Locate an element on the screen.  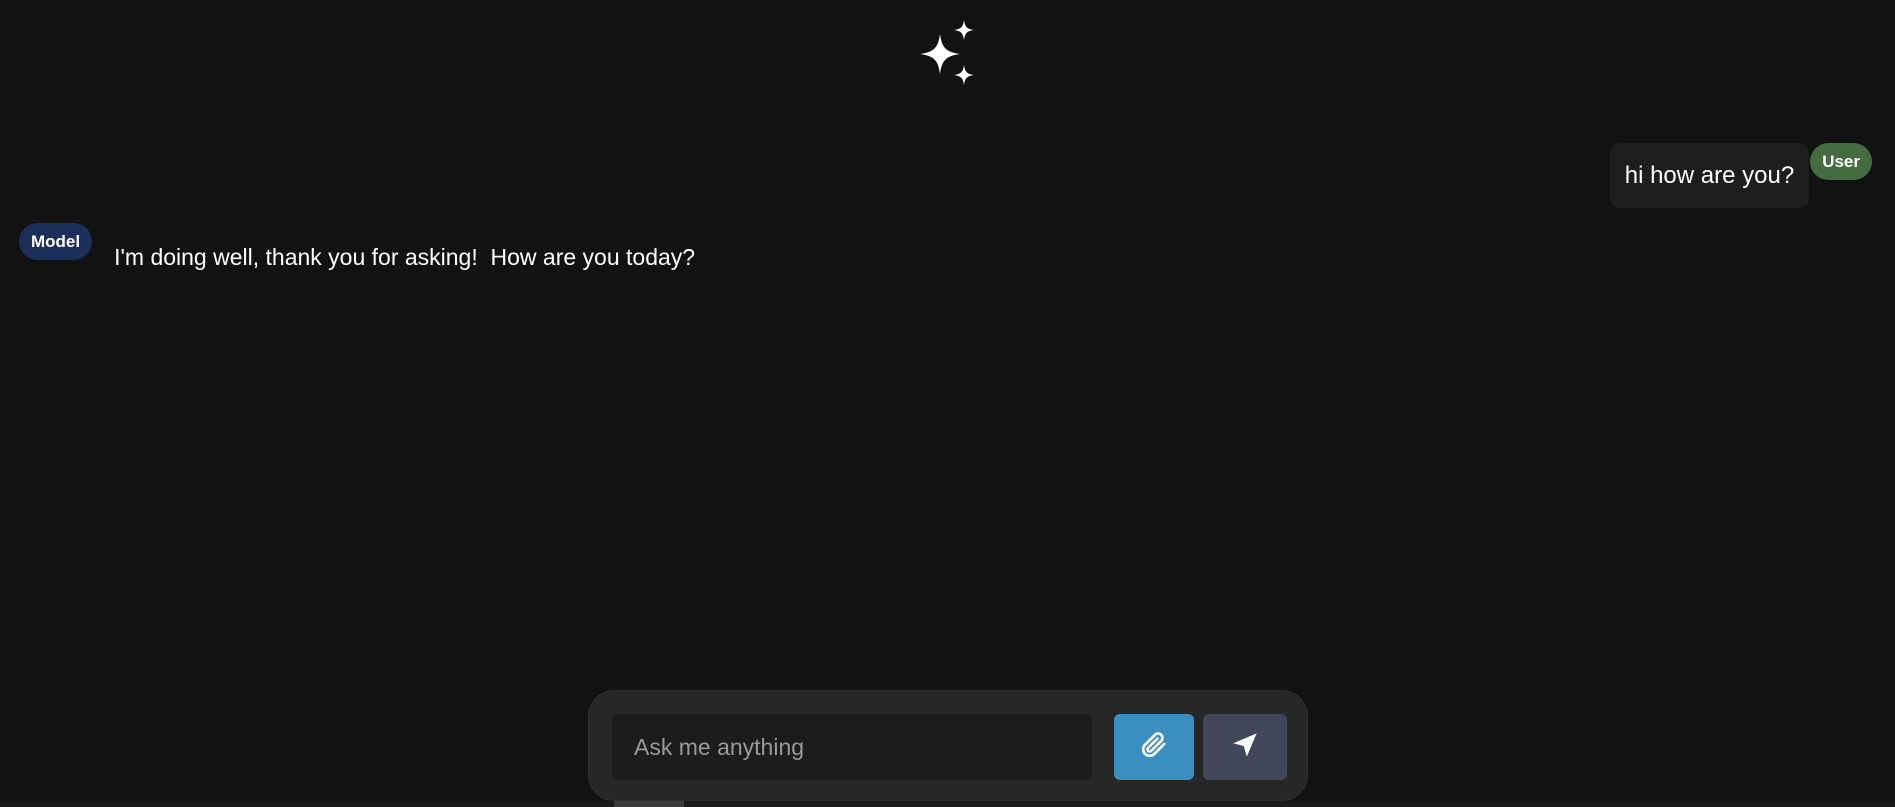
model-badge: Model is located at coordinates (56, 241).